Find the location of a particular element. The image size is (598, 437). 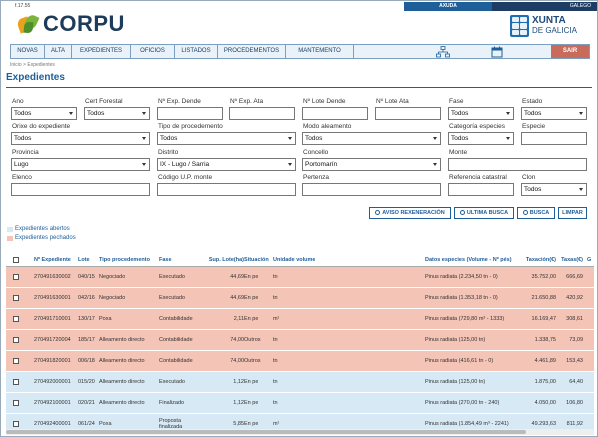

cert-forestal-select: Todos is located at coordinates (117, 113).